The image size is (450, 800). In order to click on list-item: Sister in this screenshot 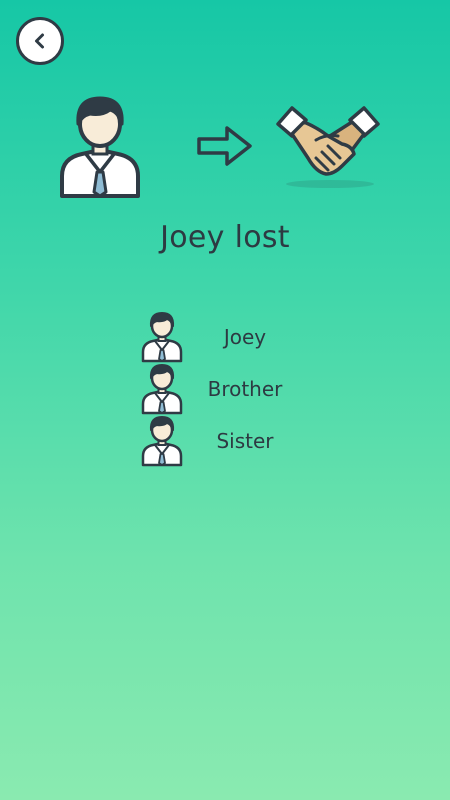, I will do `click(225, 441)`.